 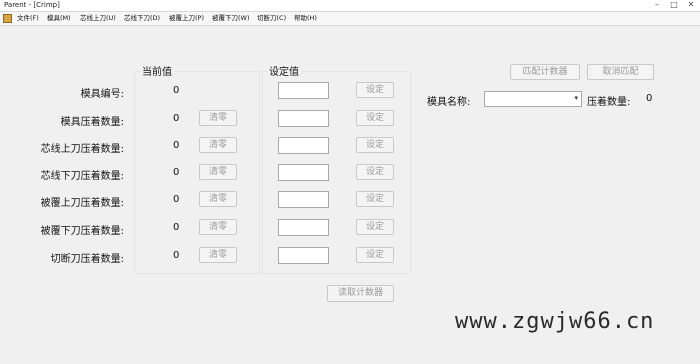 What do you see at coordinates (218, 145) in the screenshot?
I see `core-upper-clear-button: 清零` at bounding box center [218, 145].